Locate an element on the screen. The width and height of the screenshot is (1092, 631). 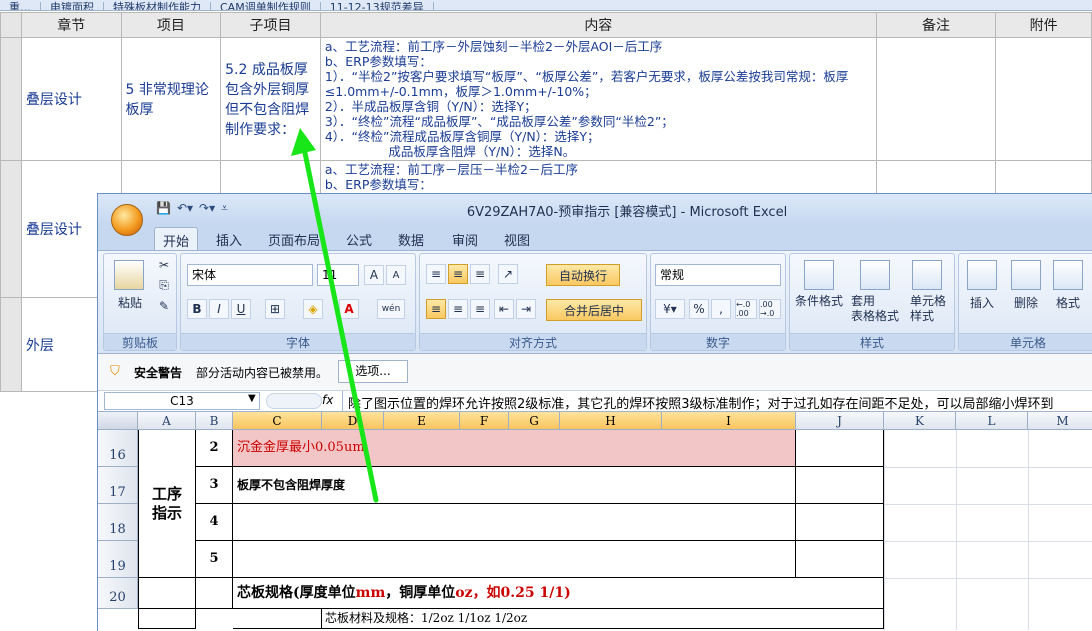
number-format-select: 常规 is located at coordinates (718, 275).